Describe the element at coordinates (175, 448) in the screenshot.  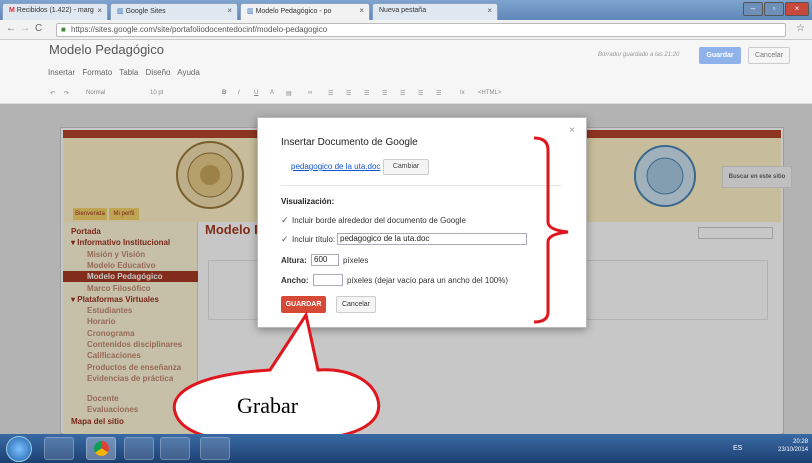
I see `taskbar-word-icon` at that location.